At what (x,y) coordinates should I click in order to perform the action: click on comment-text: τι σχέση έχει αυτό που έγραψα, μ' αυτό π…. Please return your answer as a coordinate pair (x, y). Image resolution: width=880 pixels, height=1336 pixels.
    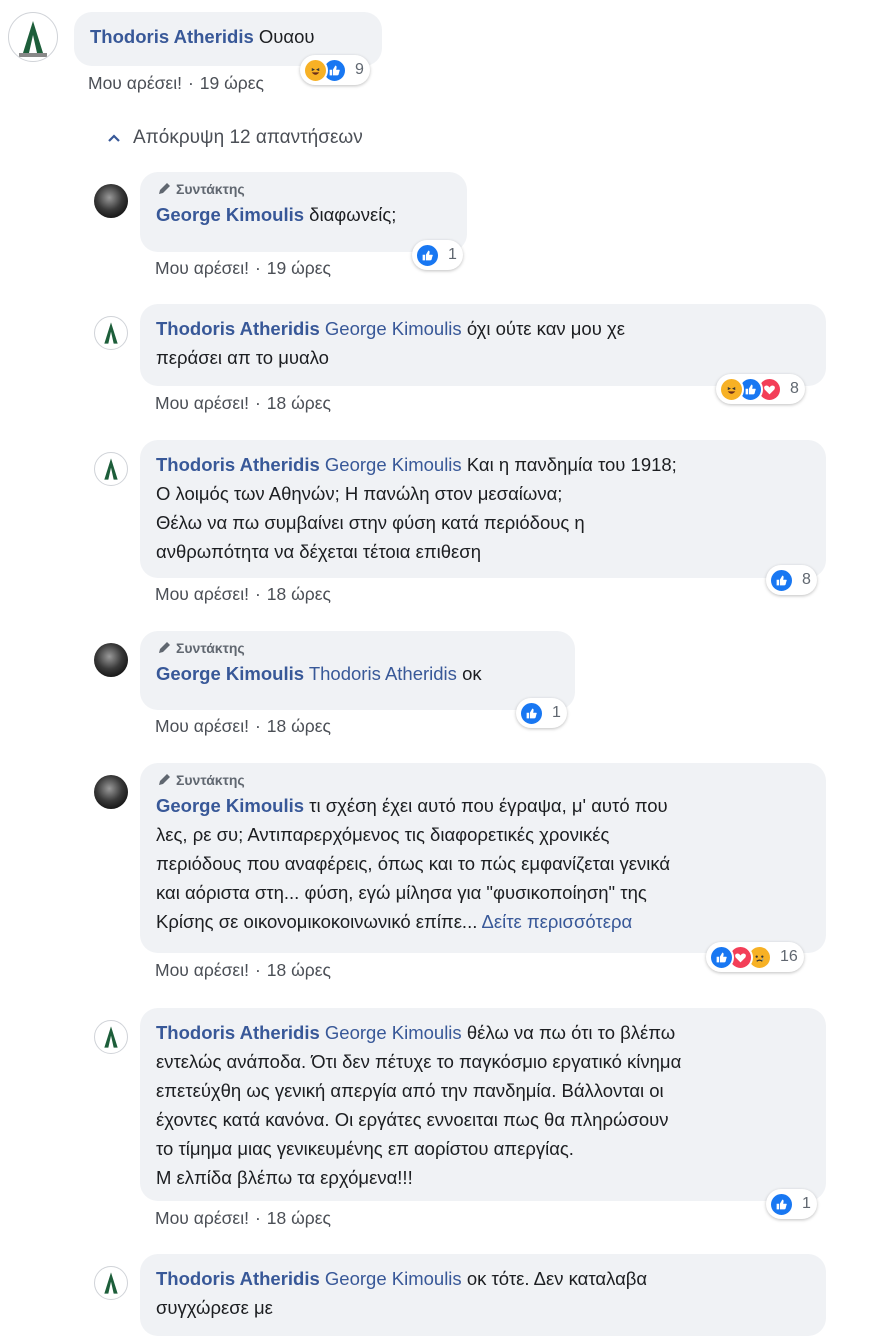
    Looking at the image, I should click on (488, 805).